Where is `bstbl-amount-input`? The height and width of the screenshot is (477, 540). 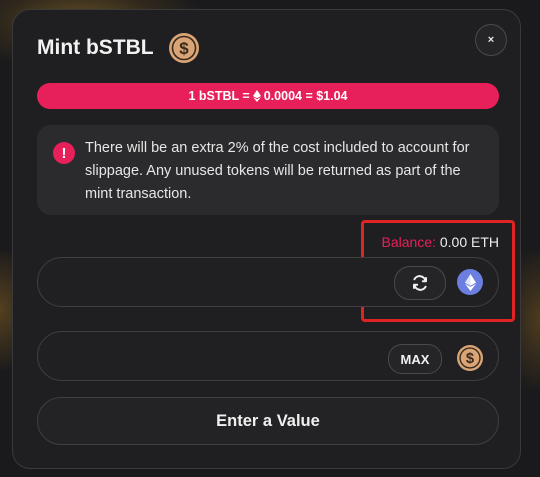
bstbl-amount-input is located at coordinates (218, 357).